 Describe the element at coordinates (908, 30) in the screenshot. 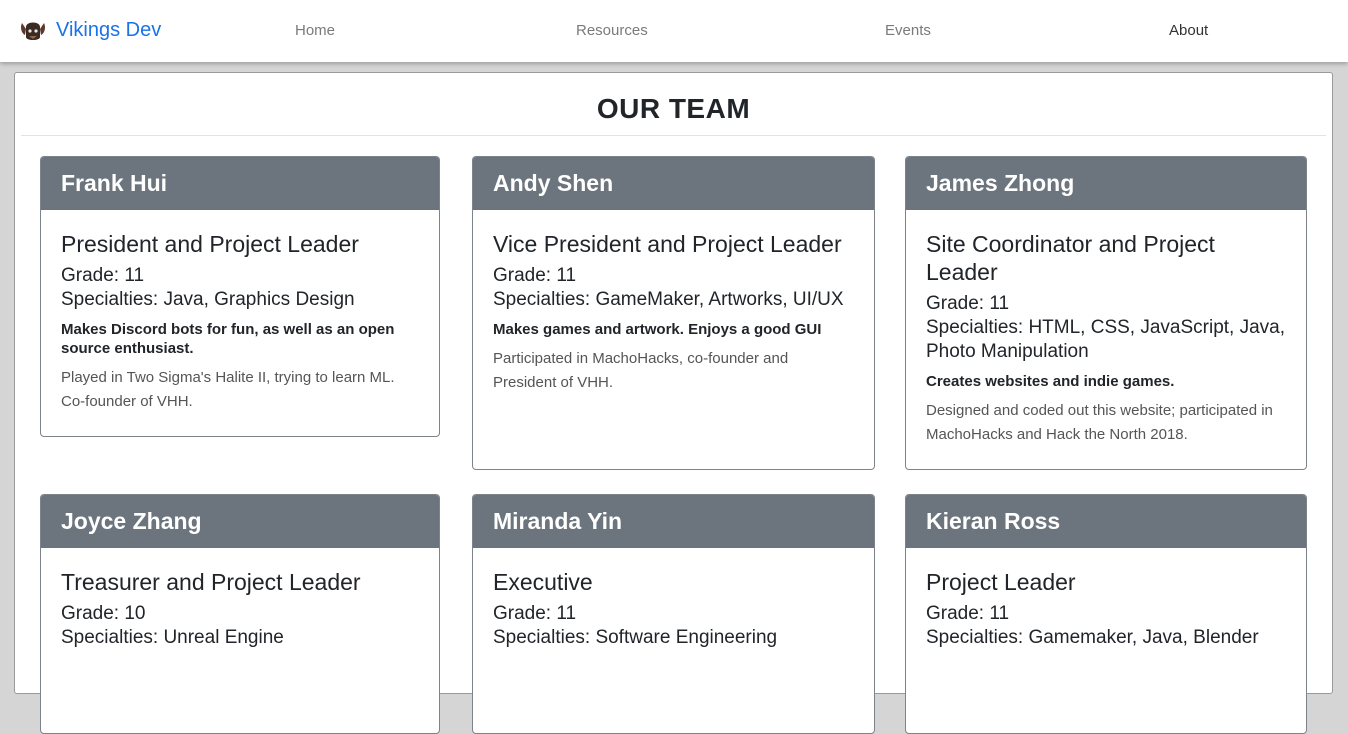

I see `nav-events: Events` at that location.